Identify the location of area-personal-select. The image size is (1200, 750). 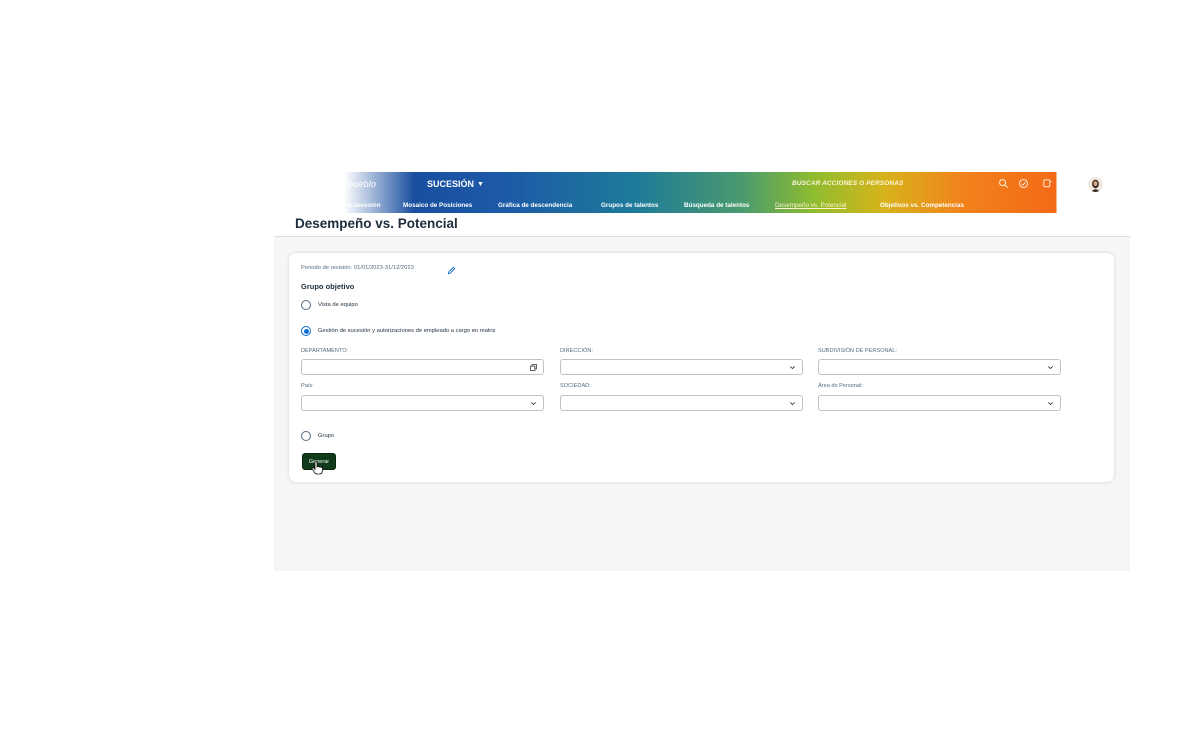
(939, 403).